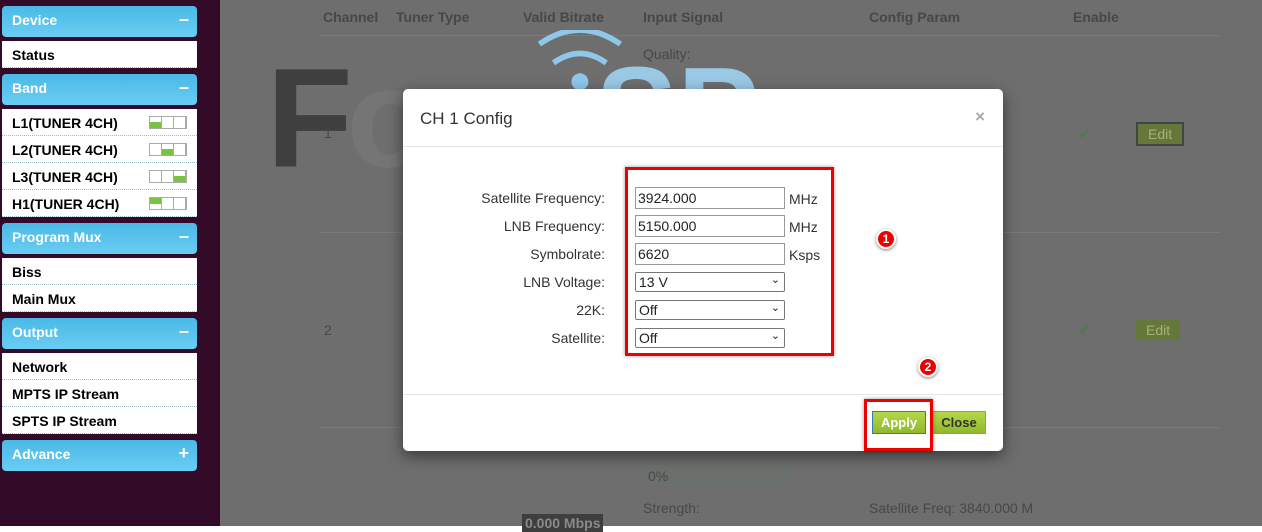  What do you see at coordinates (65, 150) in the screenshot?
I see `item-label: L2(TUNER 4CH)` at bounding box center [65, 150].